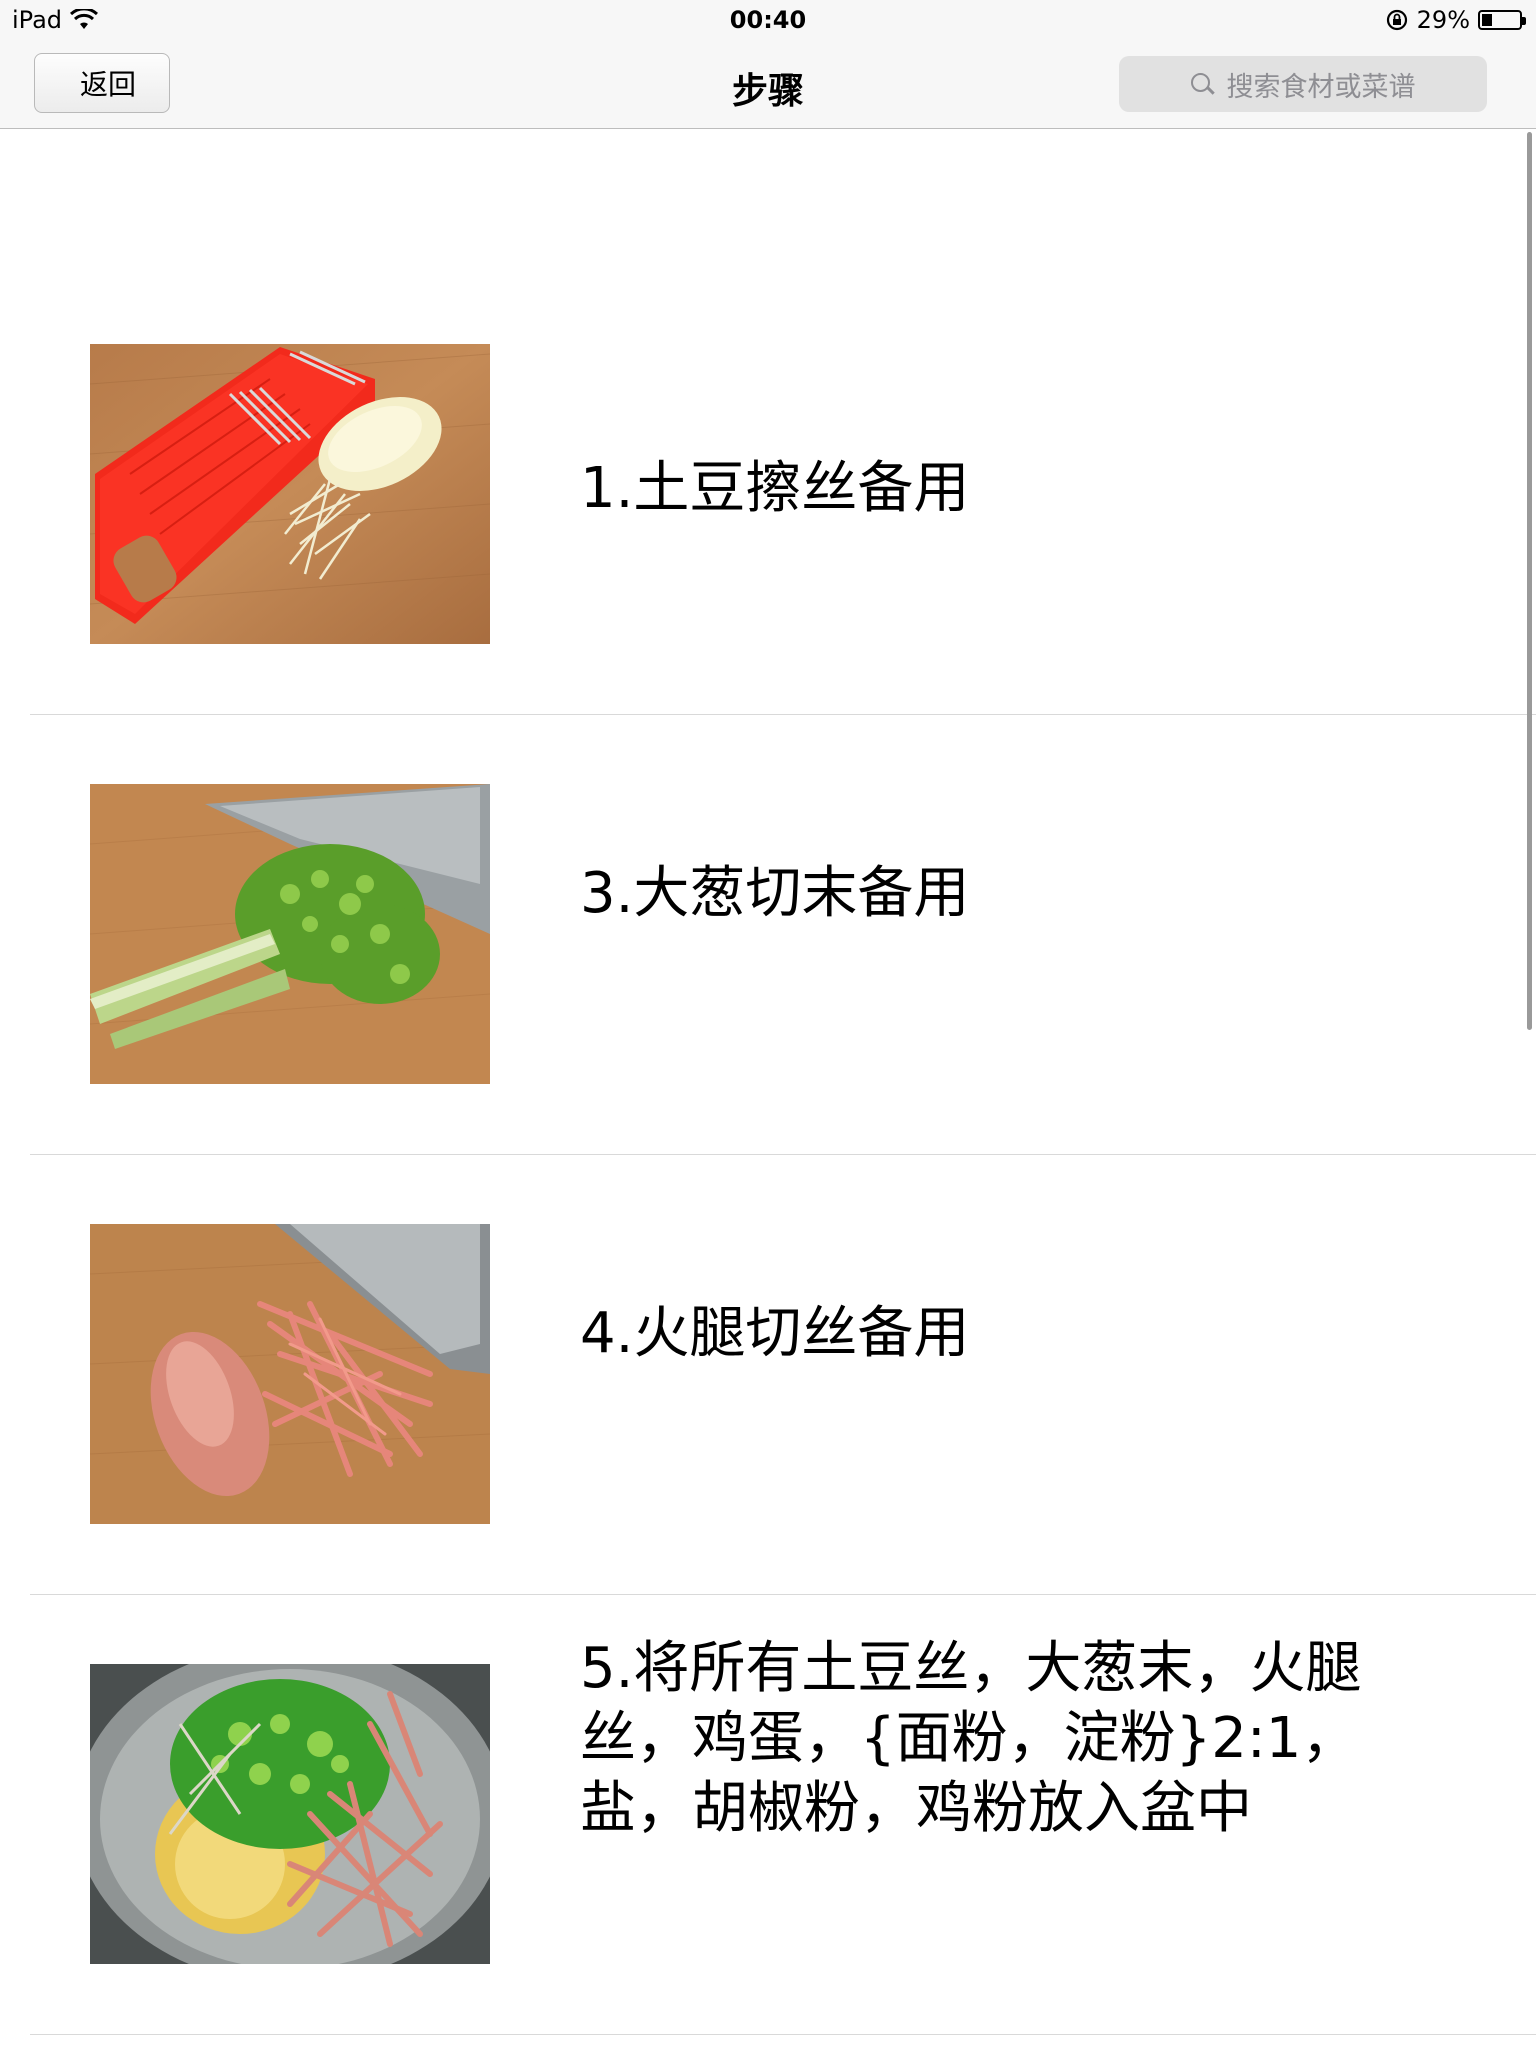 The height and width of the screenshot is (2048, 1536). Describe the element at coordinates (768, 85) in the screenshot. I see `navigation-bar: 返回 步骤 搜索食材或菜谱` at that location.